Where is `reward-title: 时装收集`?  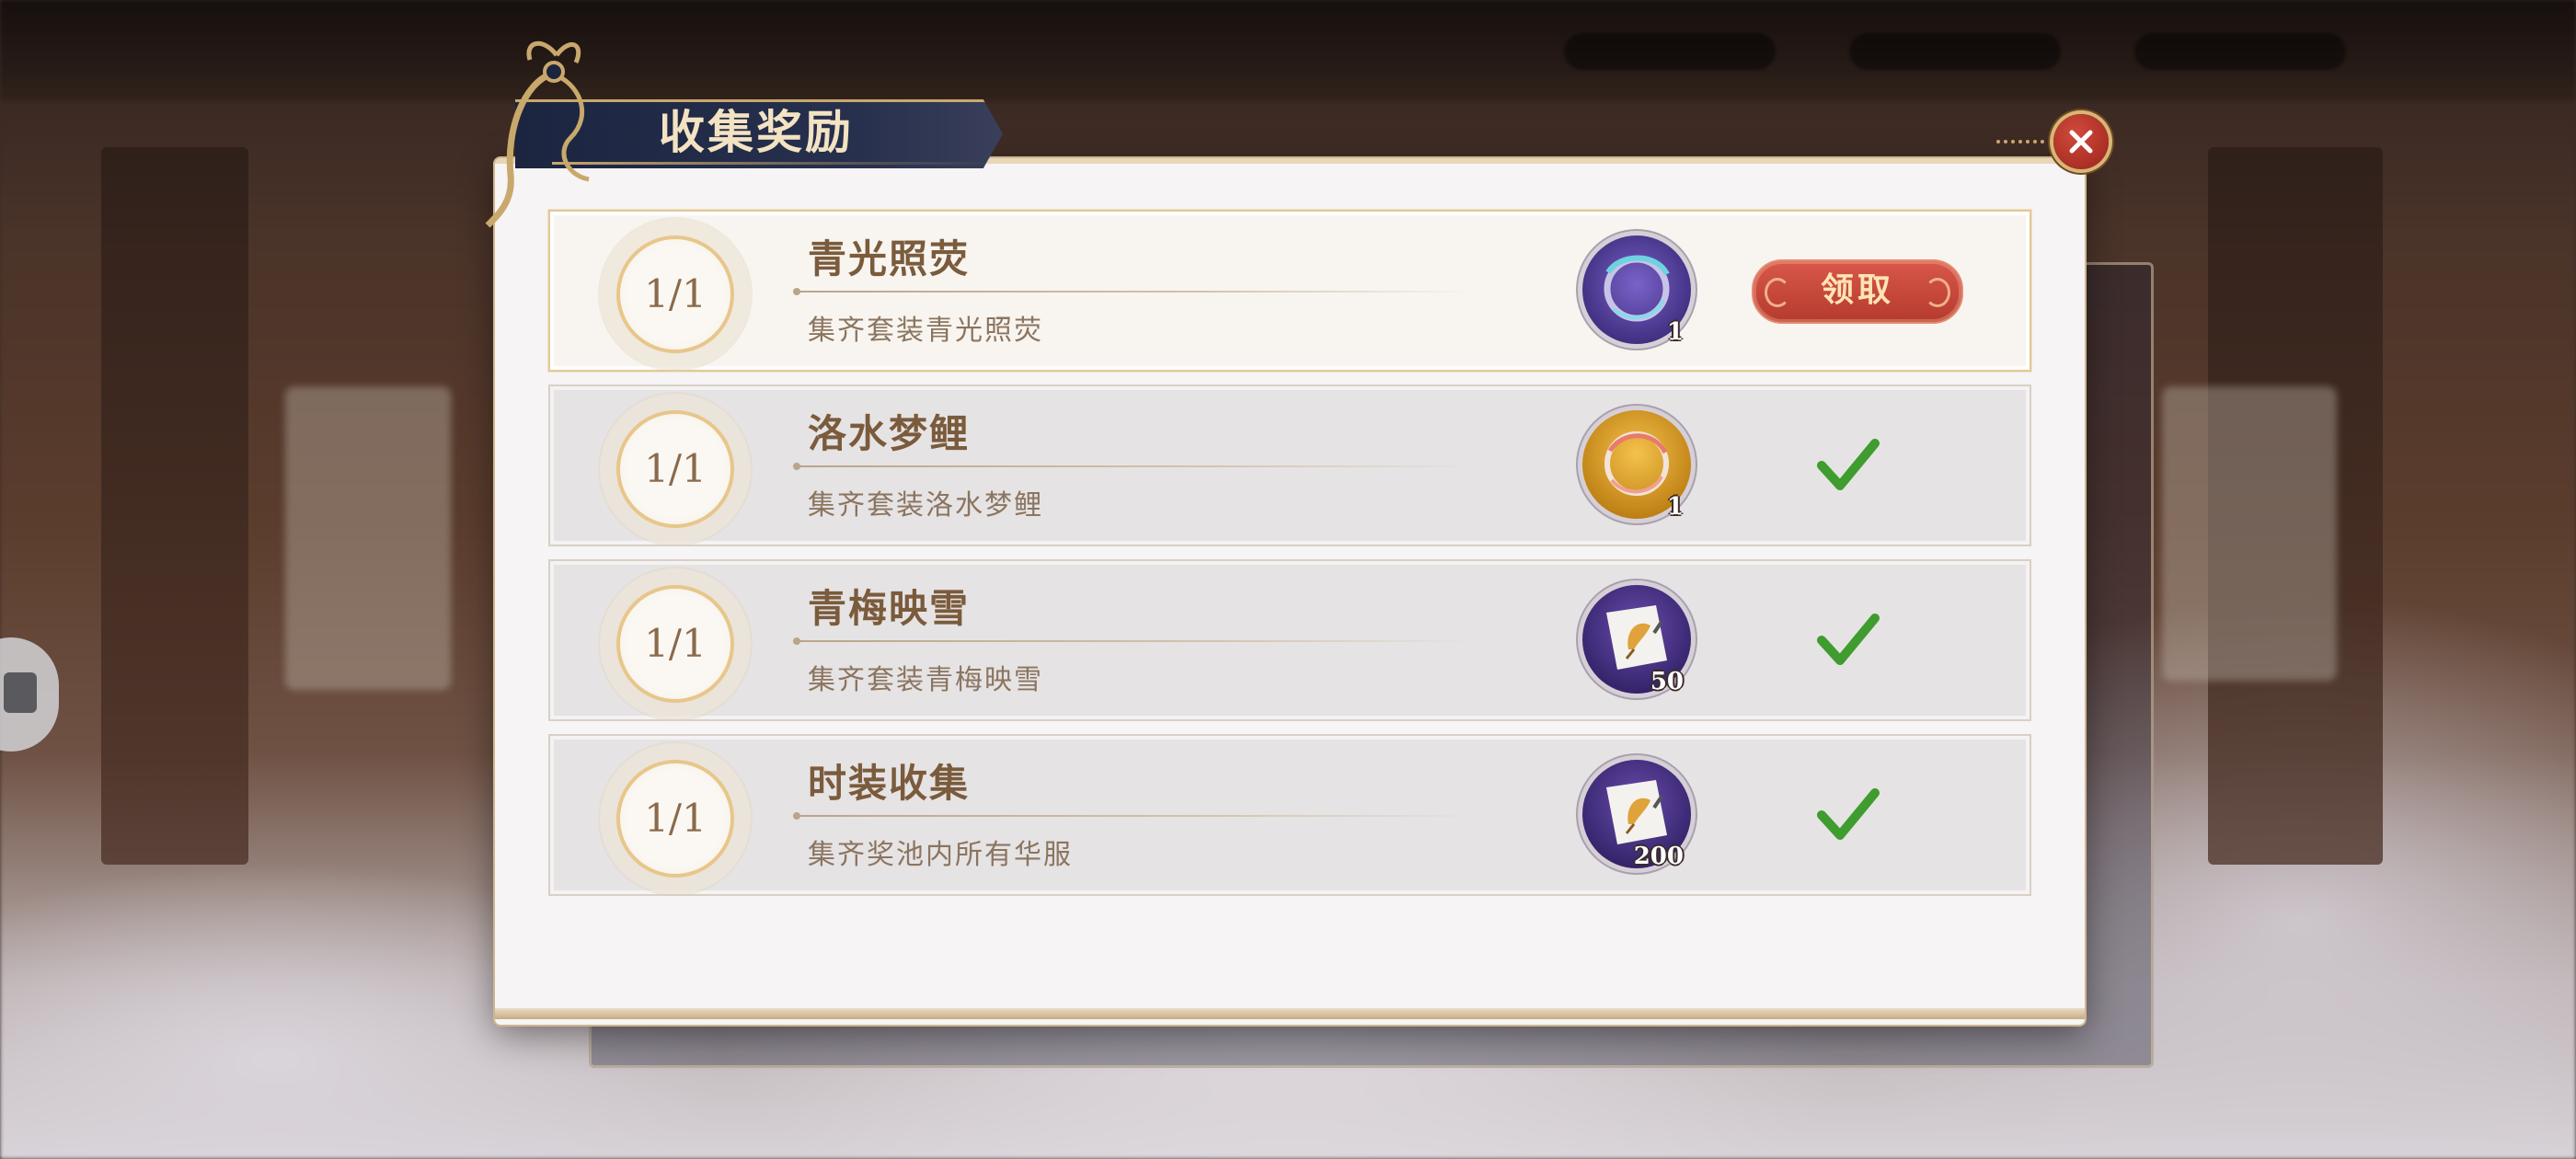
reward-title: 时装收集 is located at coordinates (889, 783).